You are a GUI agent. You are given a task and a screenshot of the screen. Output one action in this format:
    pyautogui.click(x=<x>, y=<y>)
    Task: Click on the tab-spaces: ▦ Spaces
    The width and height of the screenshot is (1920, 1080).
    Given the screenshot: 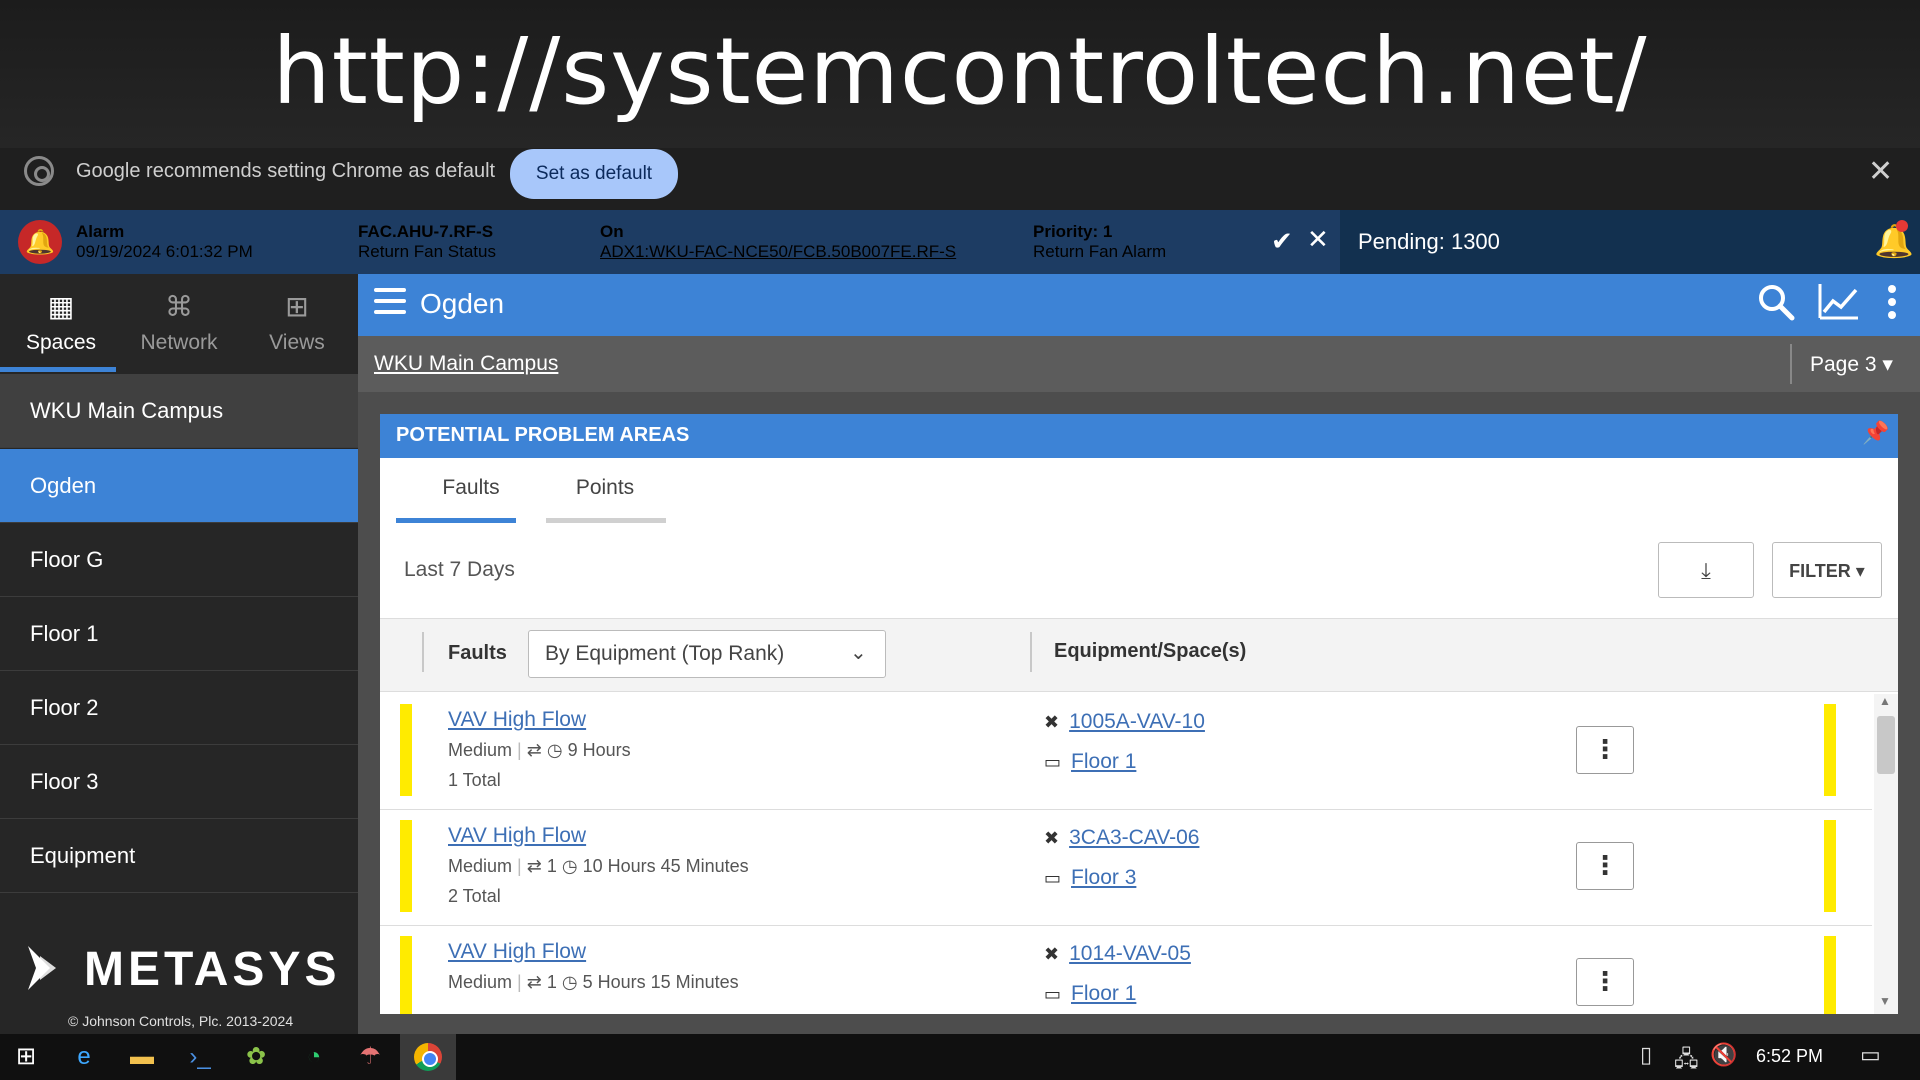 What is the action you would take?
    pyautogui.click(x=61, y=322)
    